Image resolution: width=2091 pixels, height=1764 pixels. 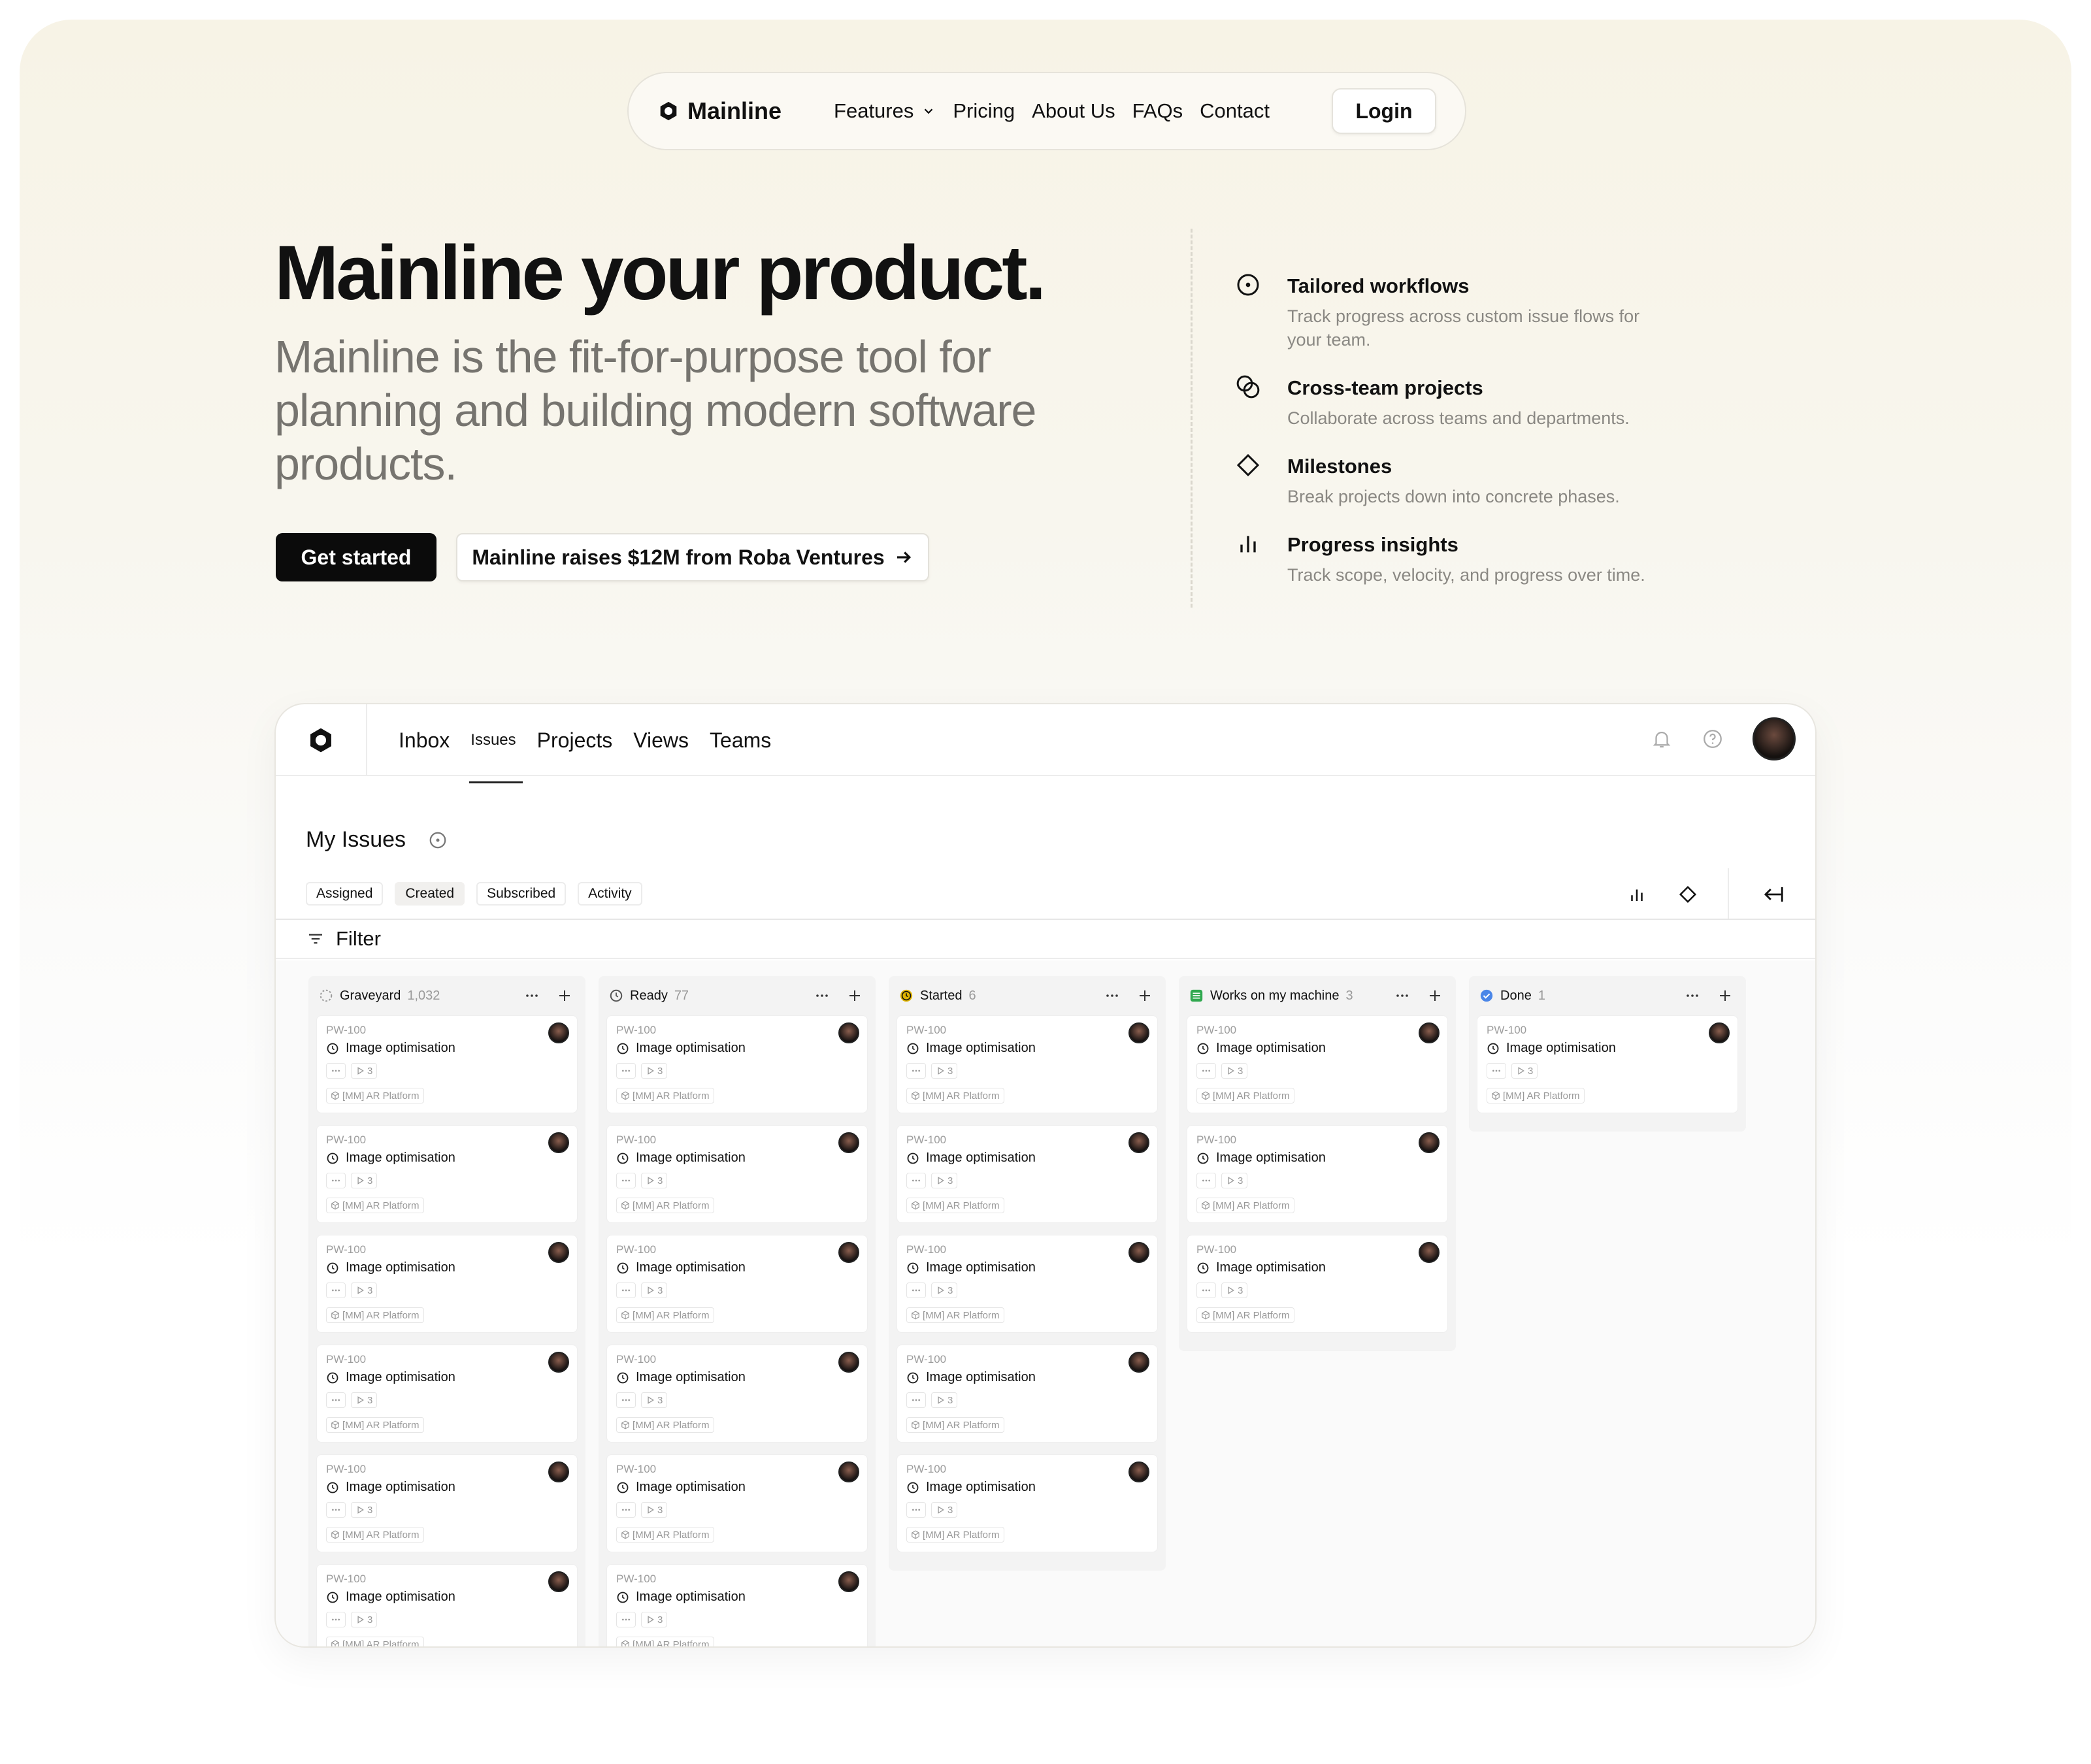 What do you see at coordinates (692, 557) in the screenshot?
I see `news-button: Mainline raises $12M from Roba Ventures` at bounding box center [692, 557].